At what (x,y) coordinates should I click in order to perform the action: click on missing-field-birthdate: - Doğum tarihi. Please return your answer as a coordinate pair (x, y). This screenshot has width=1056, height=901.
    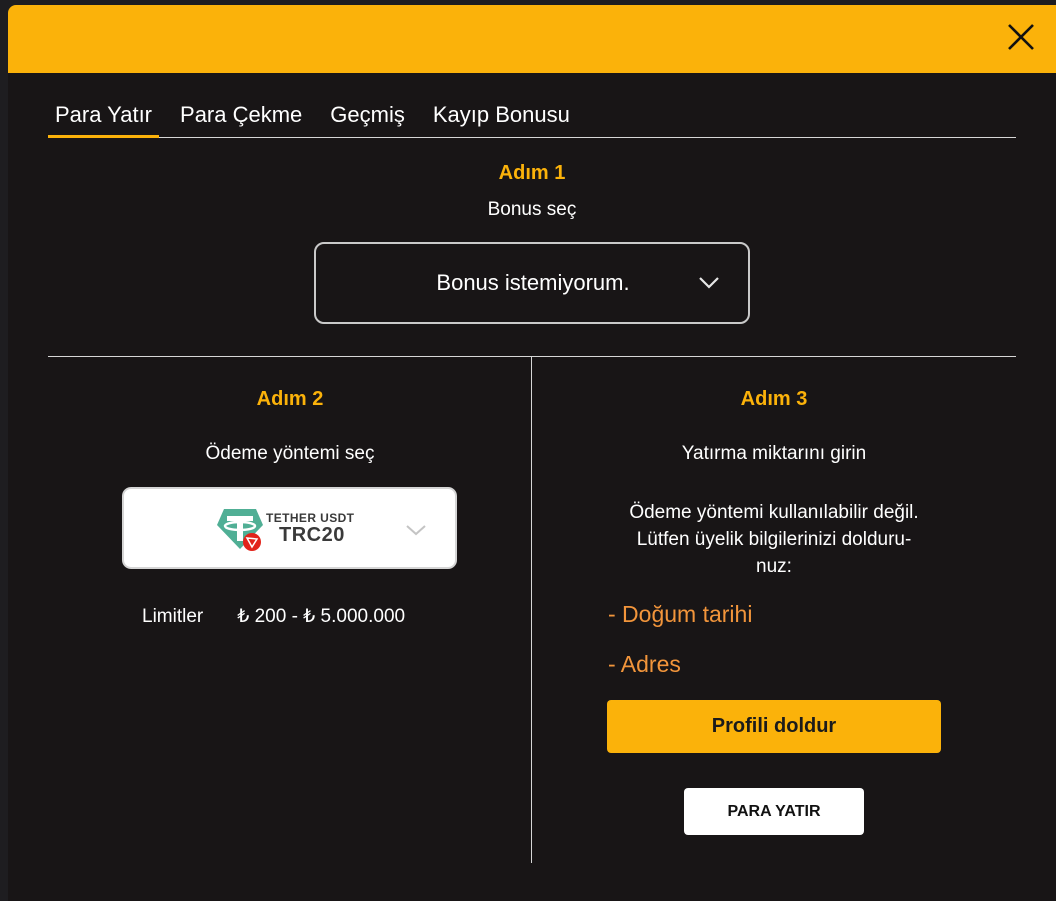
    Looking at the image, I should click on (680, 614).